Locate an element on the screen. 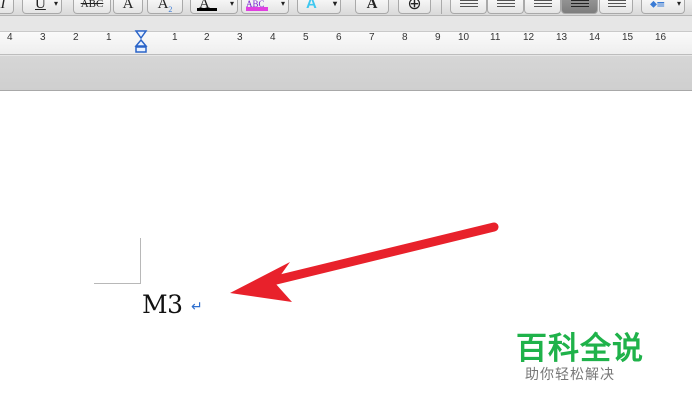  watermark-subtitle: 助你轻松解决 is located at coordinates (570, 375).